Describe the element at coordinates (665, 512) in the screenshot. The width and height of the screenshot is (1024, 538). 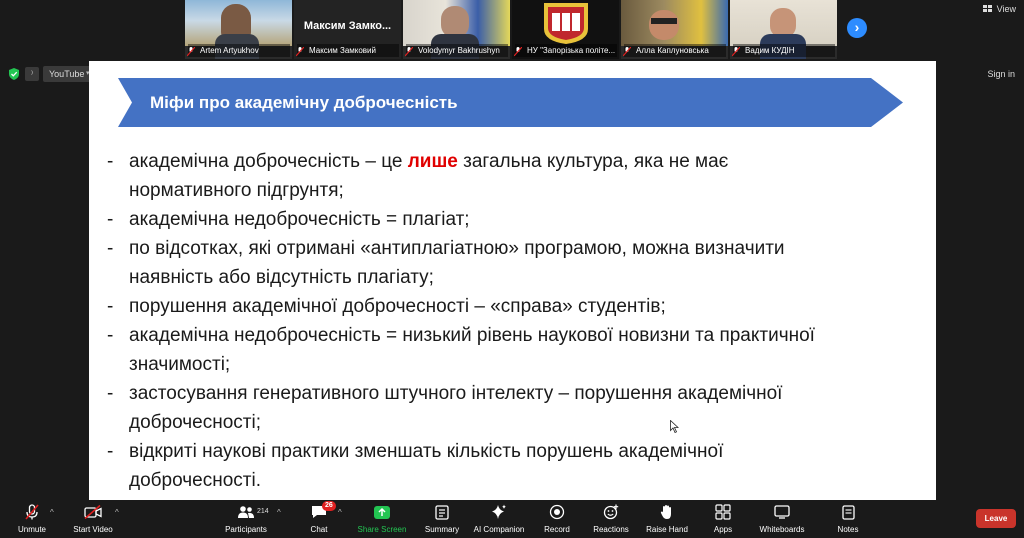
I see `raise-hand-icon` at that location.